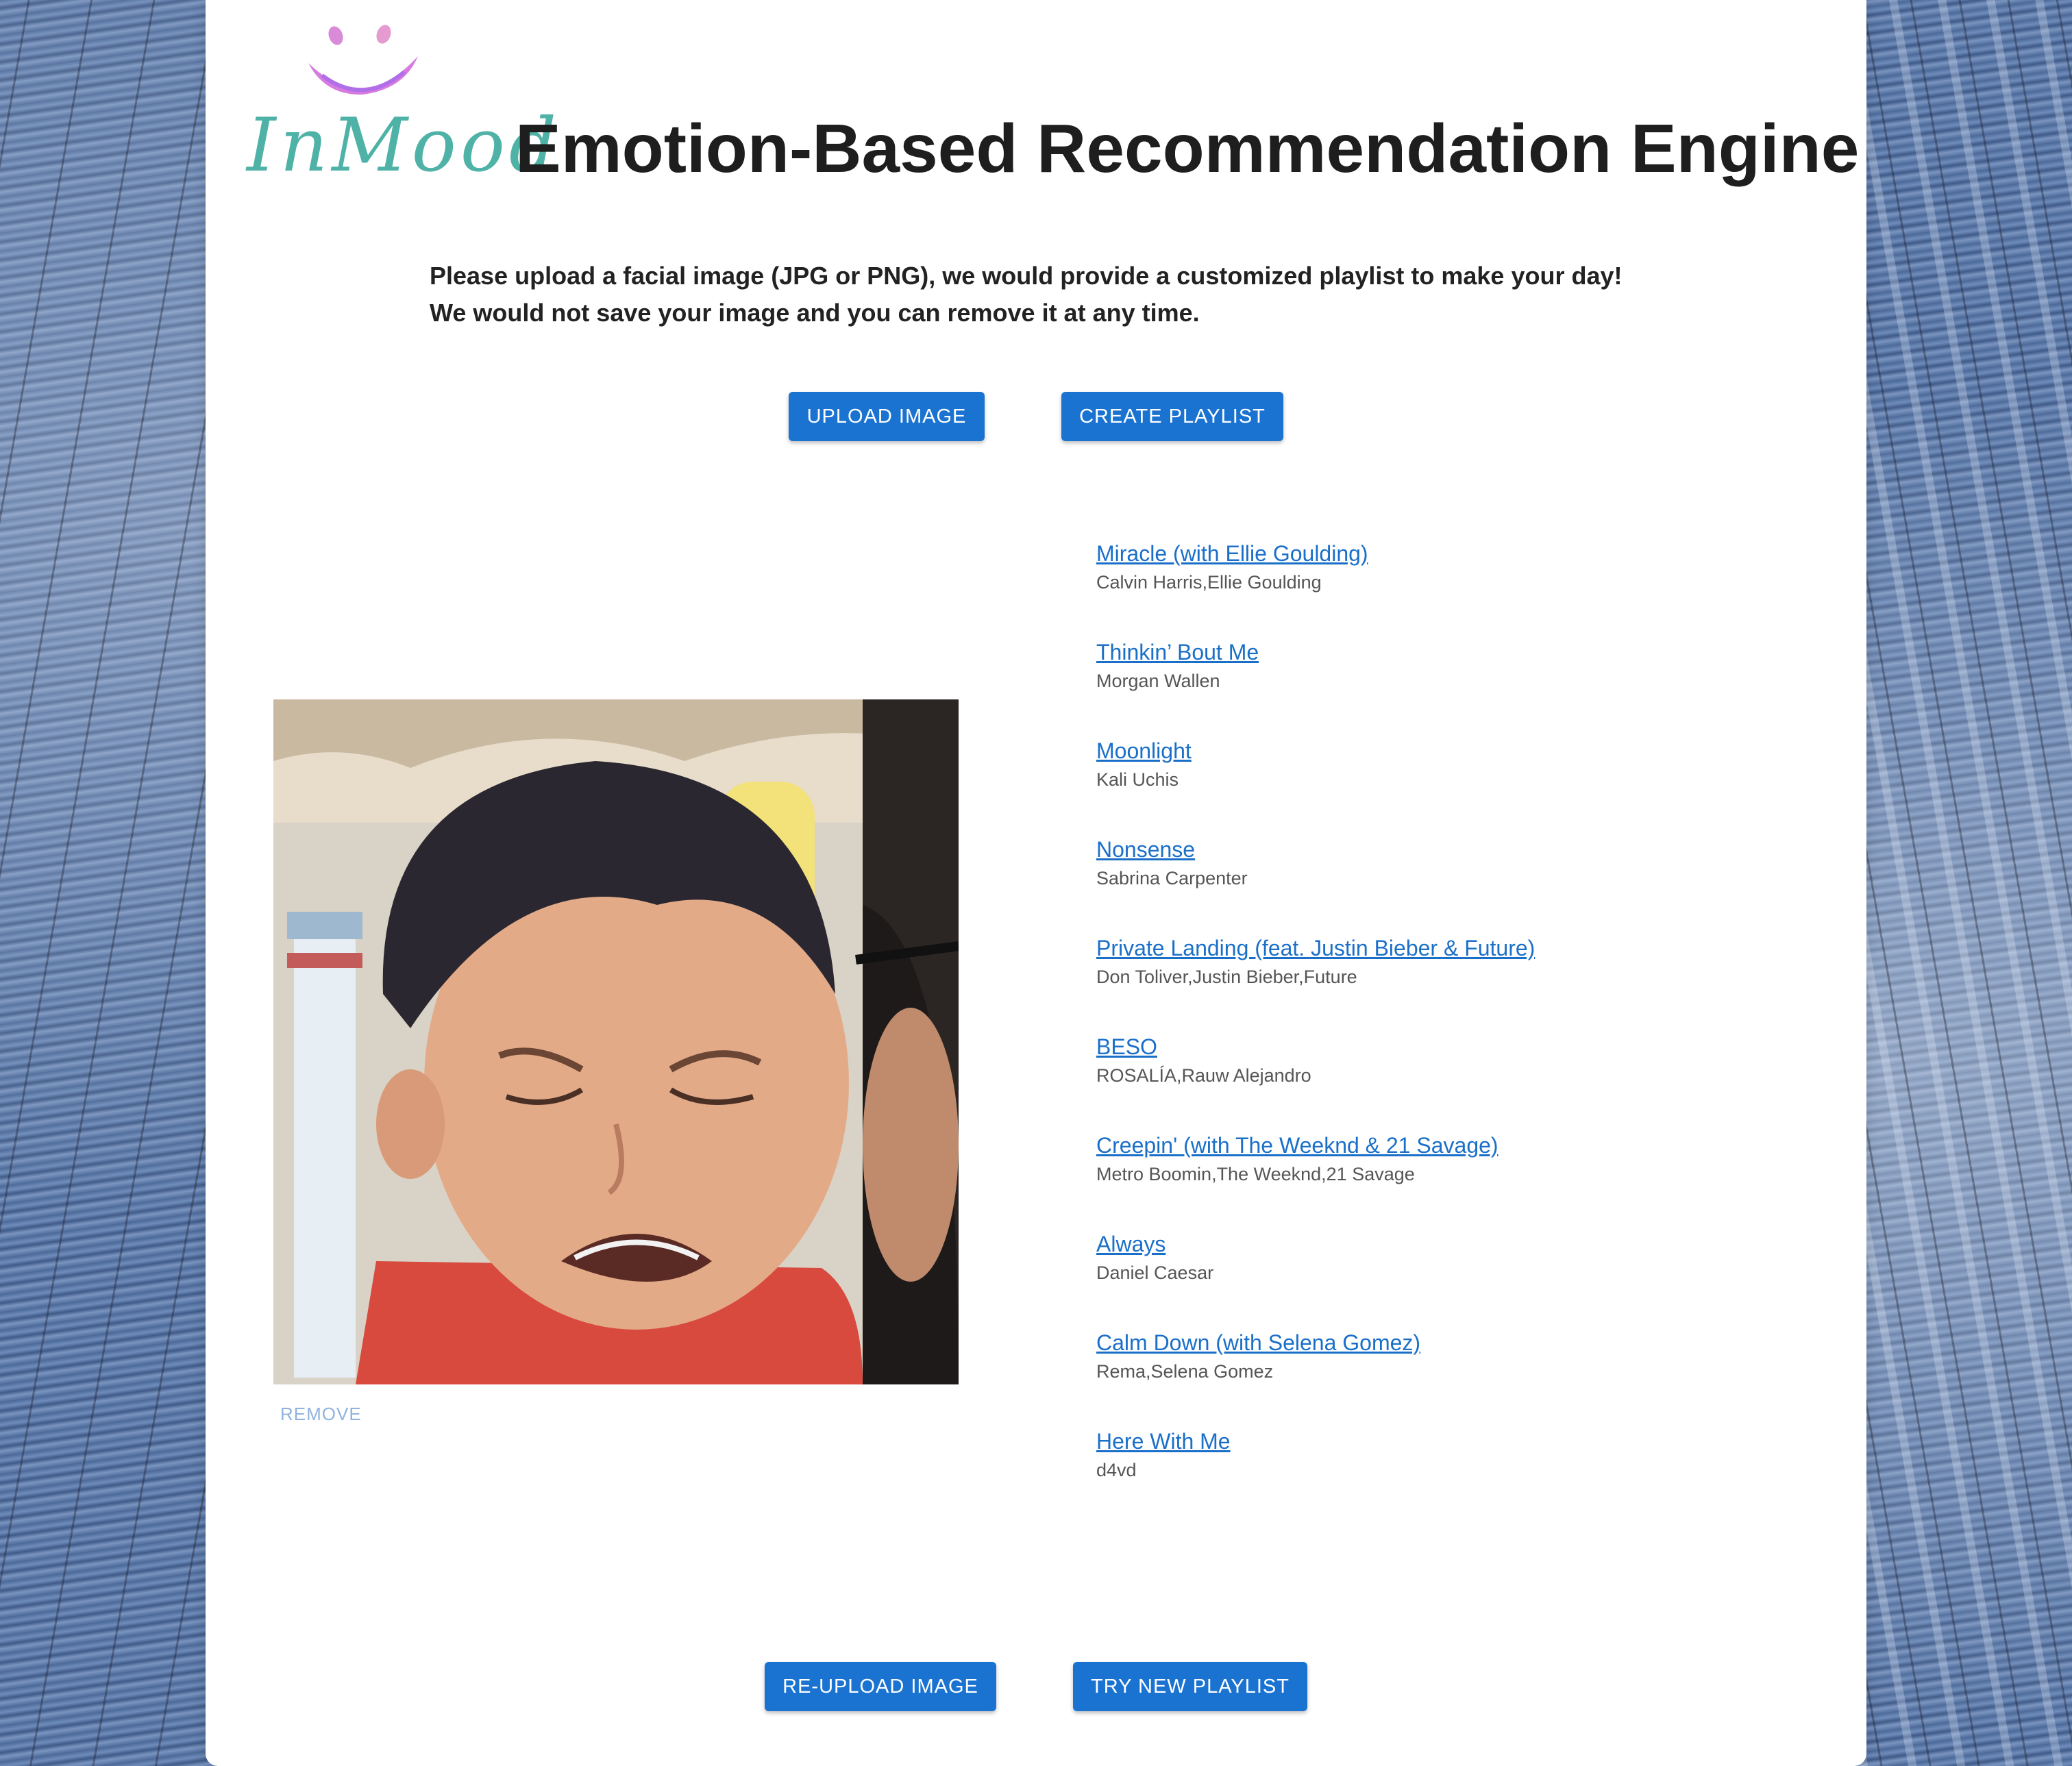 This screenshot has height=1766, width=2072. What do you see at coordinates (1203, 1075) in the screenshot?
I see `song-artist: ROSALÍA,Rauw Alejandro` at bounding box center [1203, 1075].